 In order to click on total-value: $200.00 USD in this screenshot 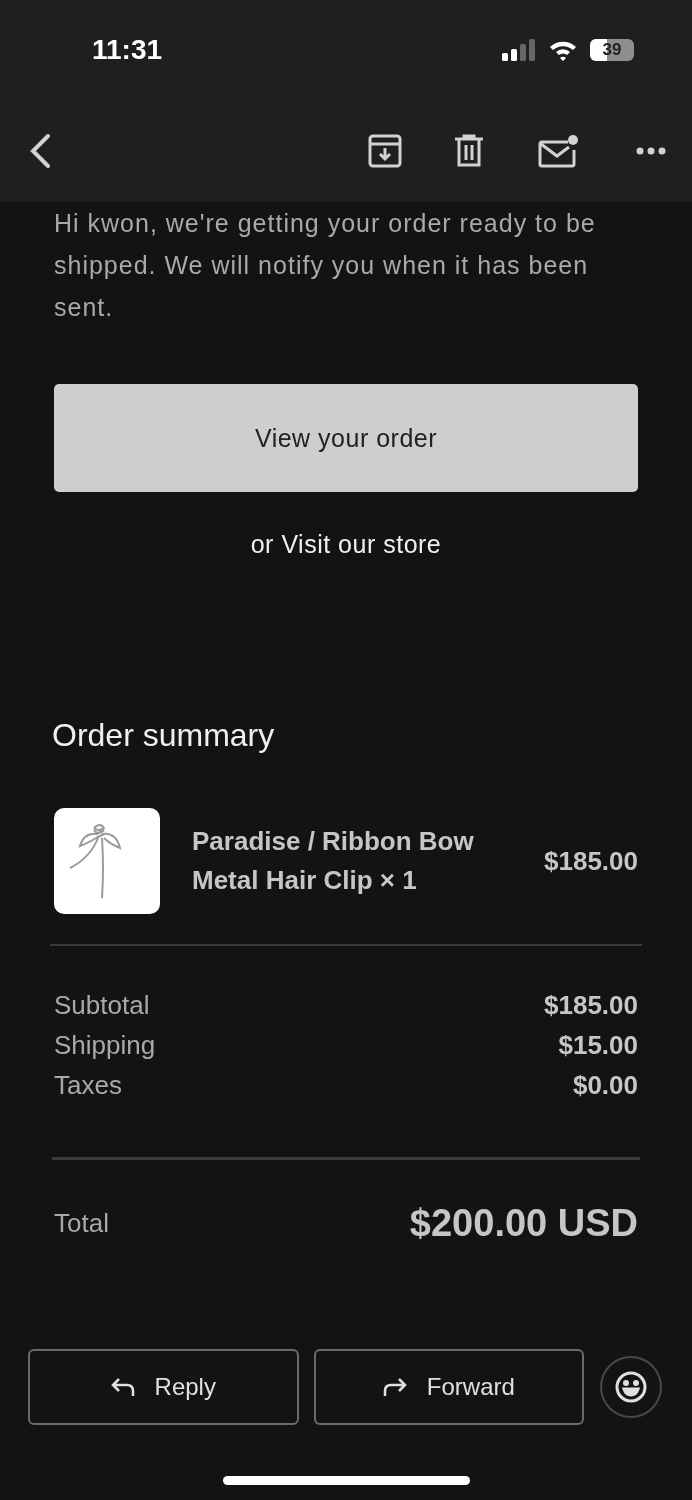, I will do `click(523, 1223)`.